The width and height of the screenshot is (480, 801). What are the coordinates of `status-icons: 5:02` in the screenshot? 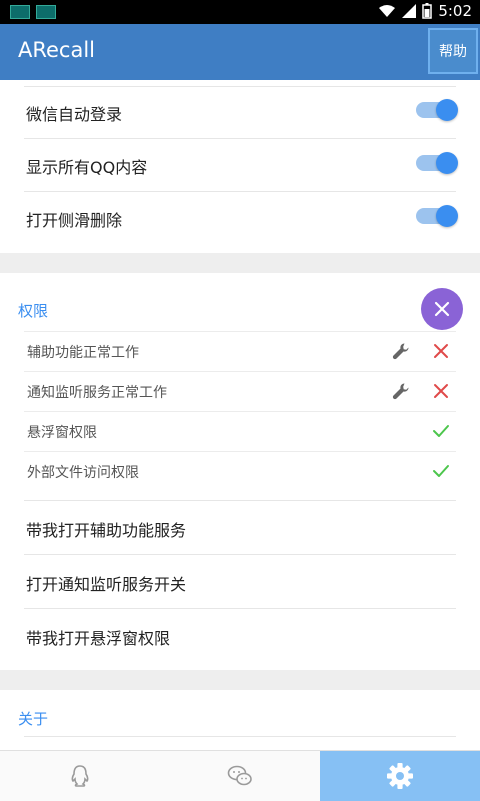 It's located at (425, 11).